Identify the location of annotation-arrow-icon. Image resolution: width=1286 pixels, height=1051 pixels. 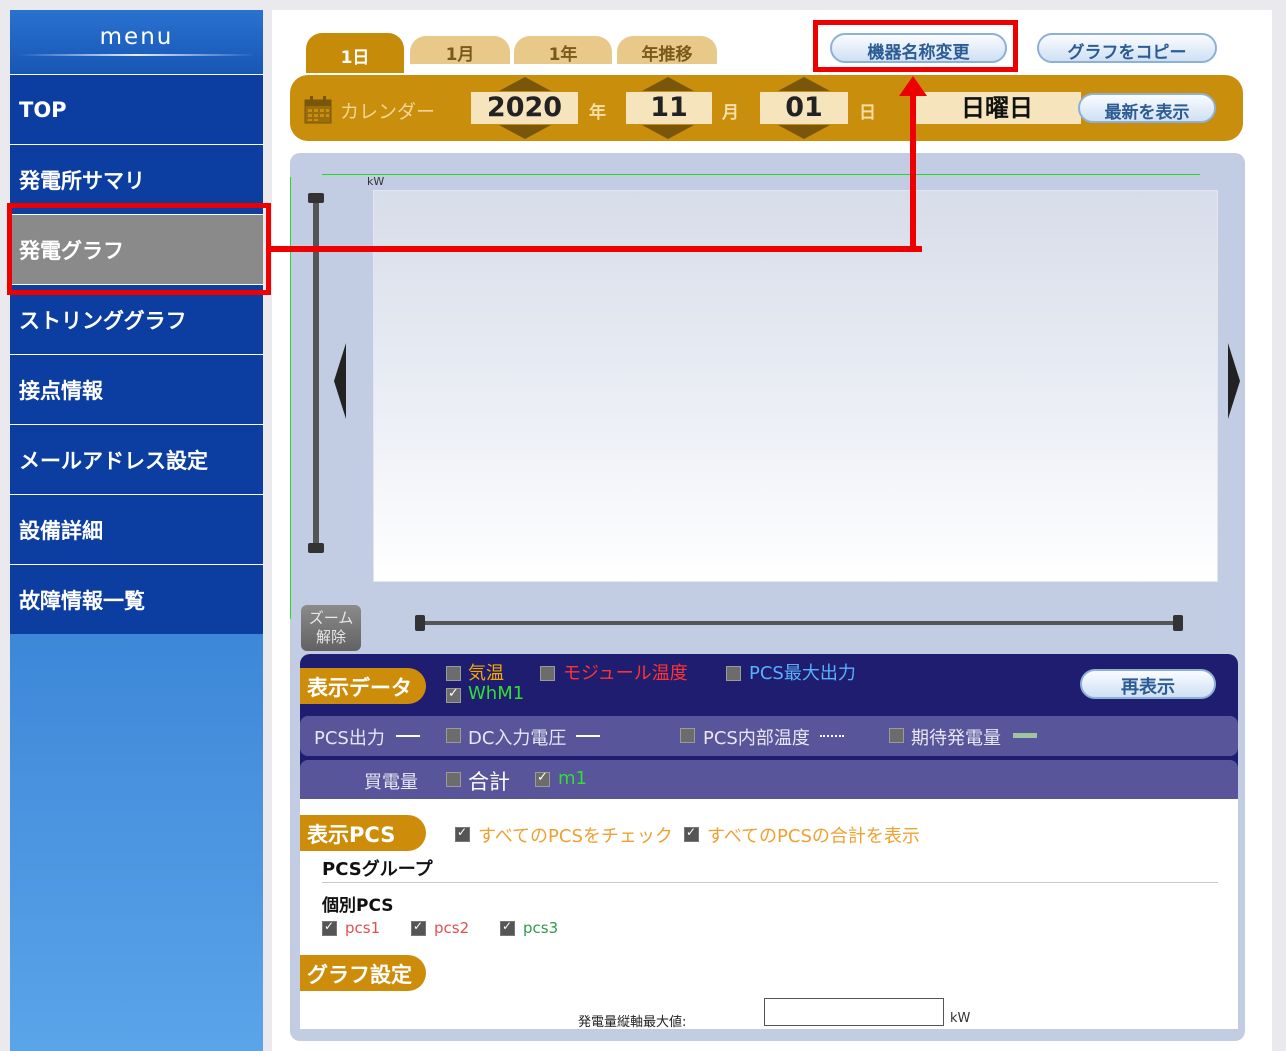
(913, 86).